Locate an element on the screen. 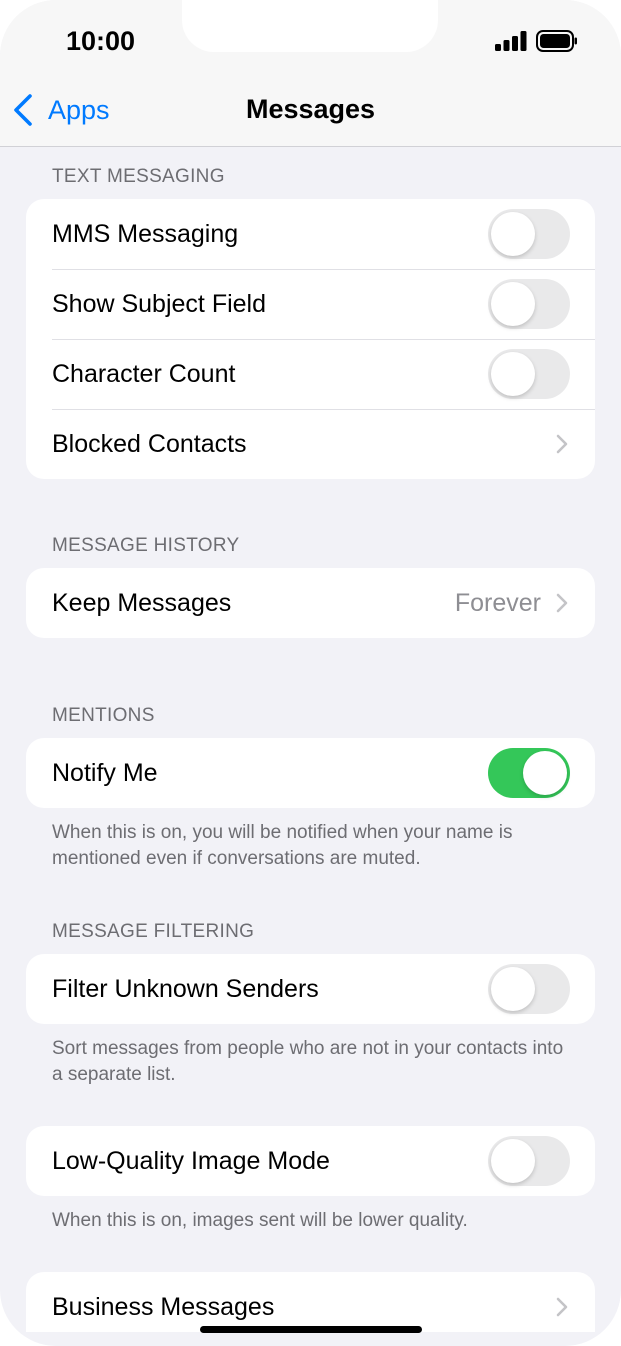  blocked-contacts-label: Blocked Contacts is located at coordinates (149, 443).